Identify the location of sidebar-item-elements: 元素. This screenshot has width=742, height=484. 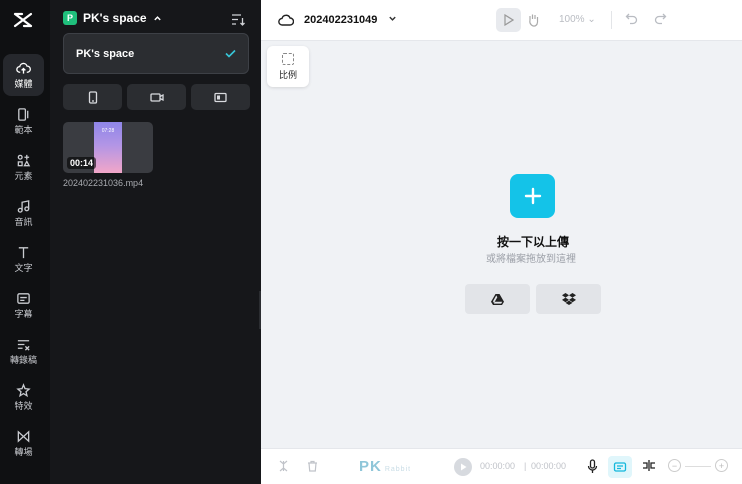
(23, 167).